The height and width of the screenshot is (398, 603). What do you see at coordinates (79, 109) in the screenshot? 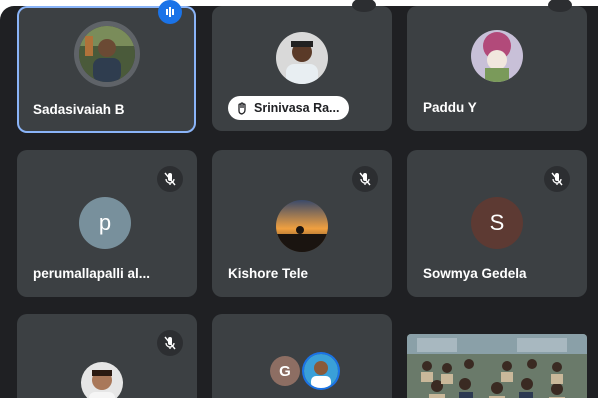
I see `participant-name: Sadasivaiah B` at bounding box center [79, 109].